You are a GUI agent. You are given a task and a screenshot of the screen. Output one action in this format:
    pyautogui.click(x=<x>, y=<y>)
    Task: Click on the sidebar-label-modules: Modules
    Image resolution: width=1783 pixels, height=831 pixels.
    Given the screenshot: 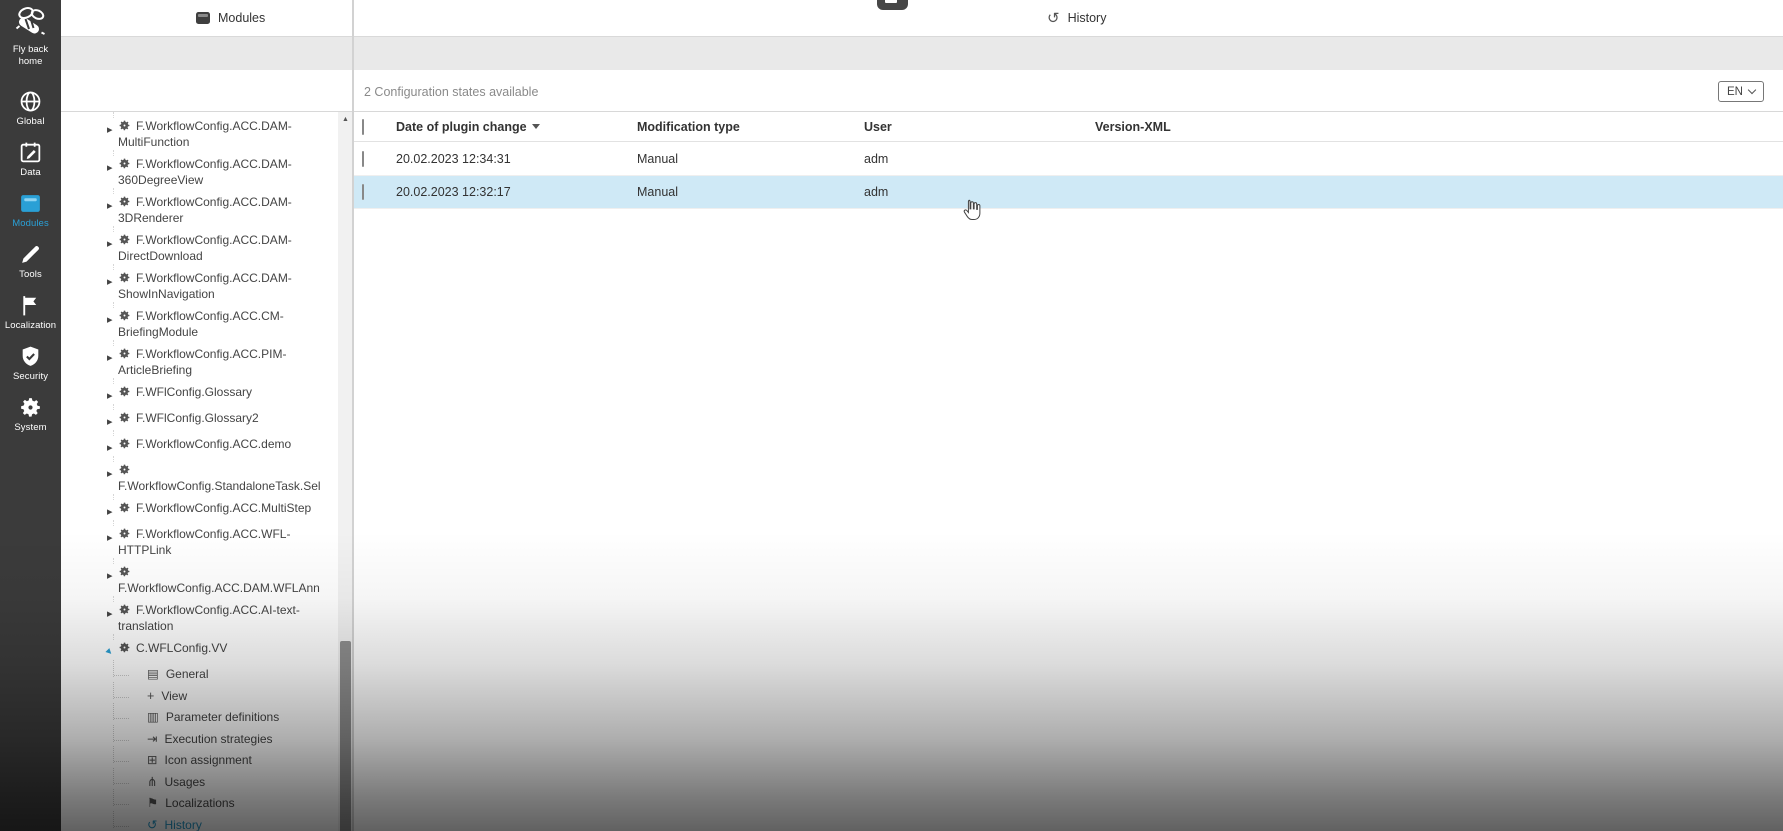 What is the action you would take?
    pyautogui.click(x=30, y=223)
    